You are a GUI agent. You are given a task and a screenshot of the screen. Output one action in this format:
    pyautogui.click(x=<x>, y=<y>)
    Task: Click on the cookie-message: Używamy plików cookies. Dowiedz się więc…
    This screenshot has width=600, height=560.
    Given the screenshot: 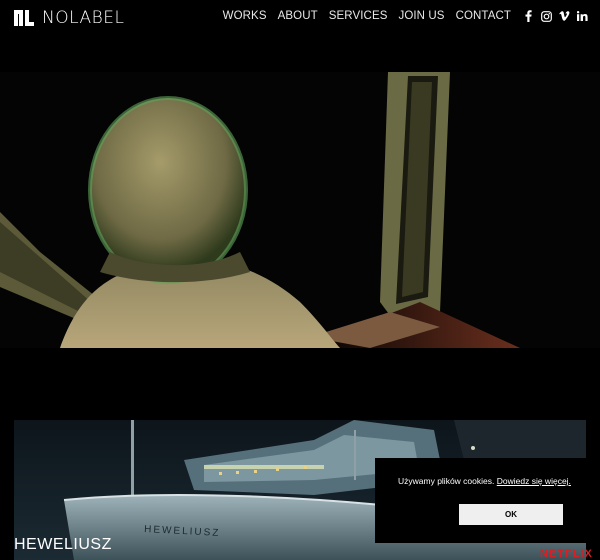 What is the action you would take?
    pyautogui.click(x=484, y=481)
    